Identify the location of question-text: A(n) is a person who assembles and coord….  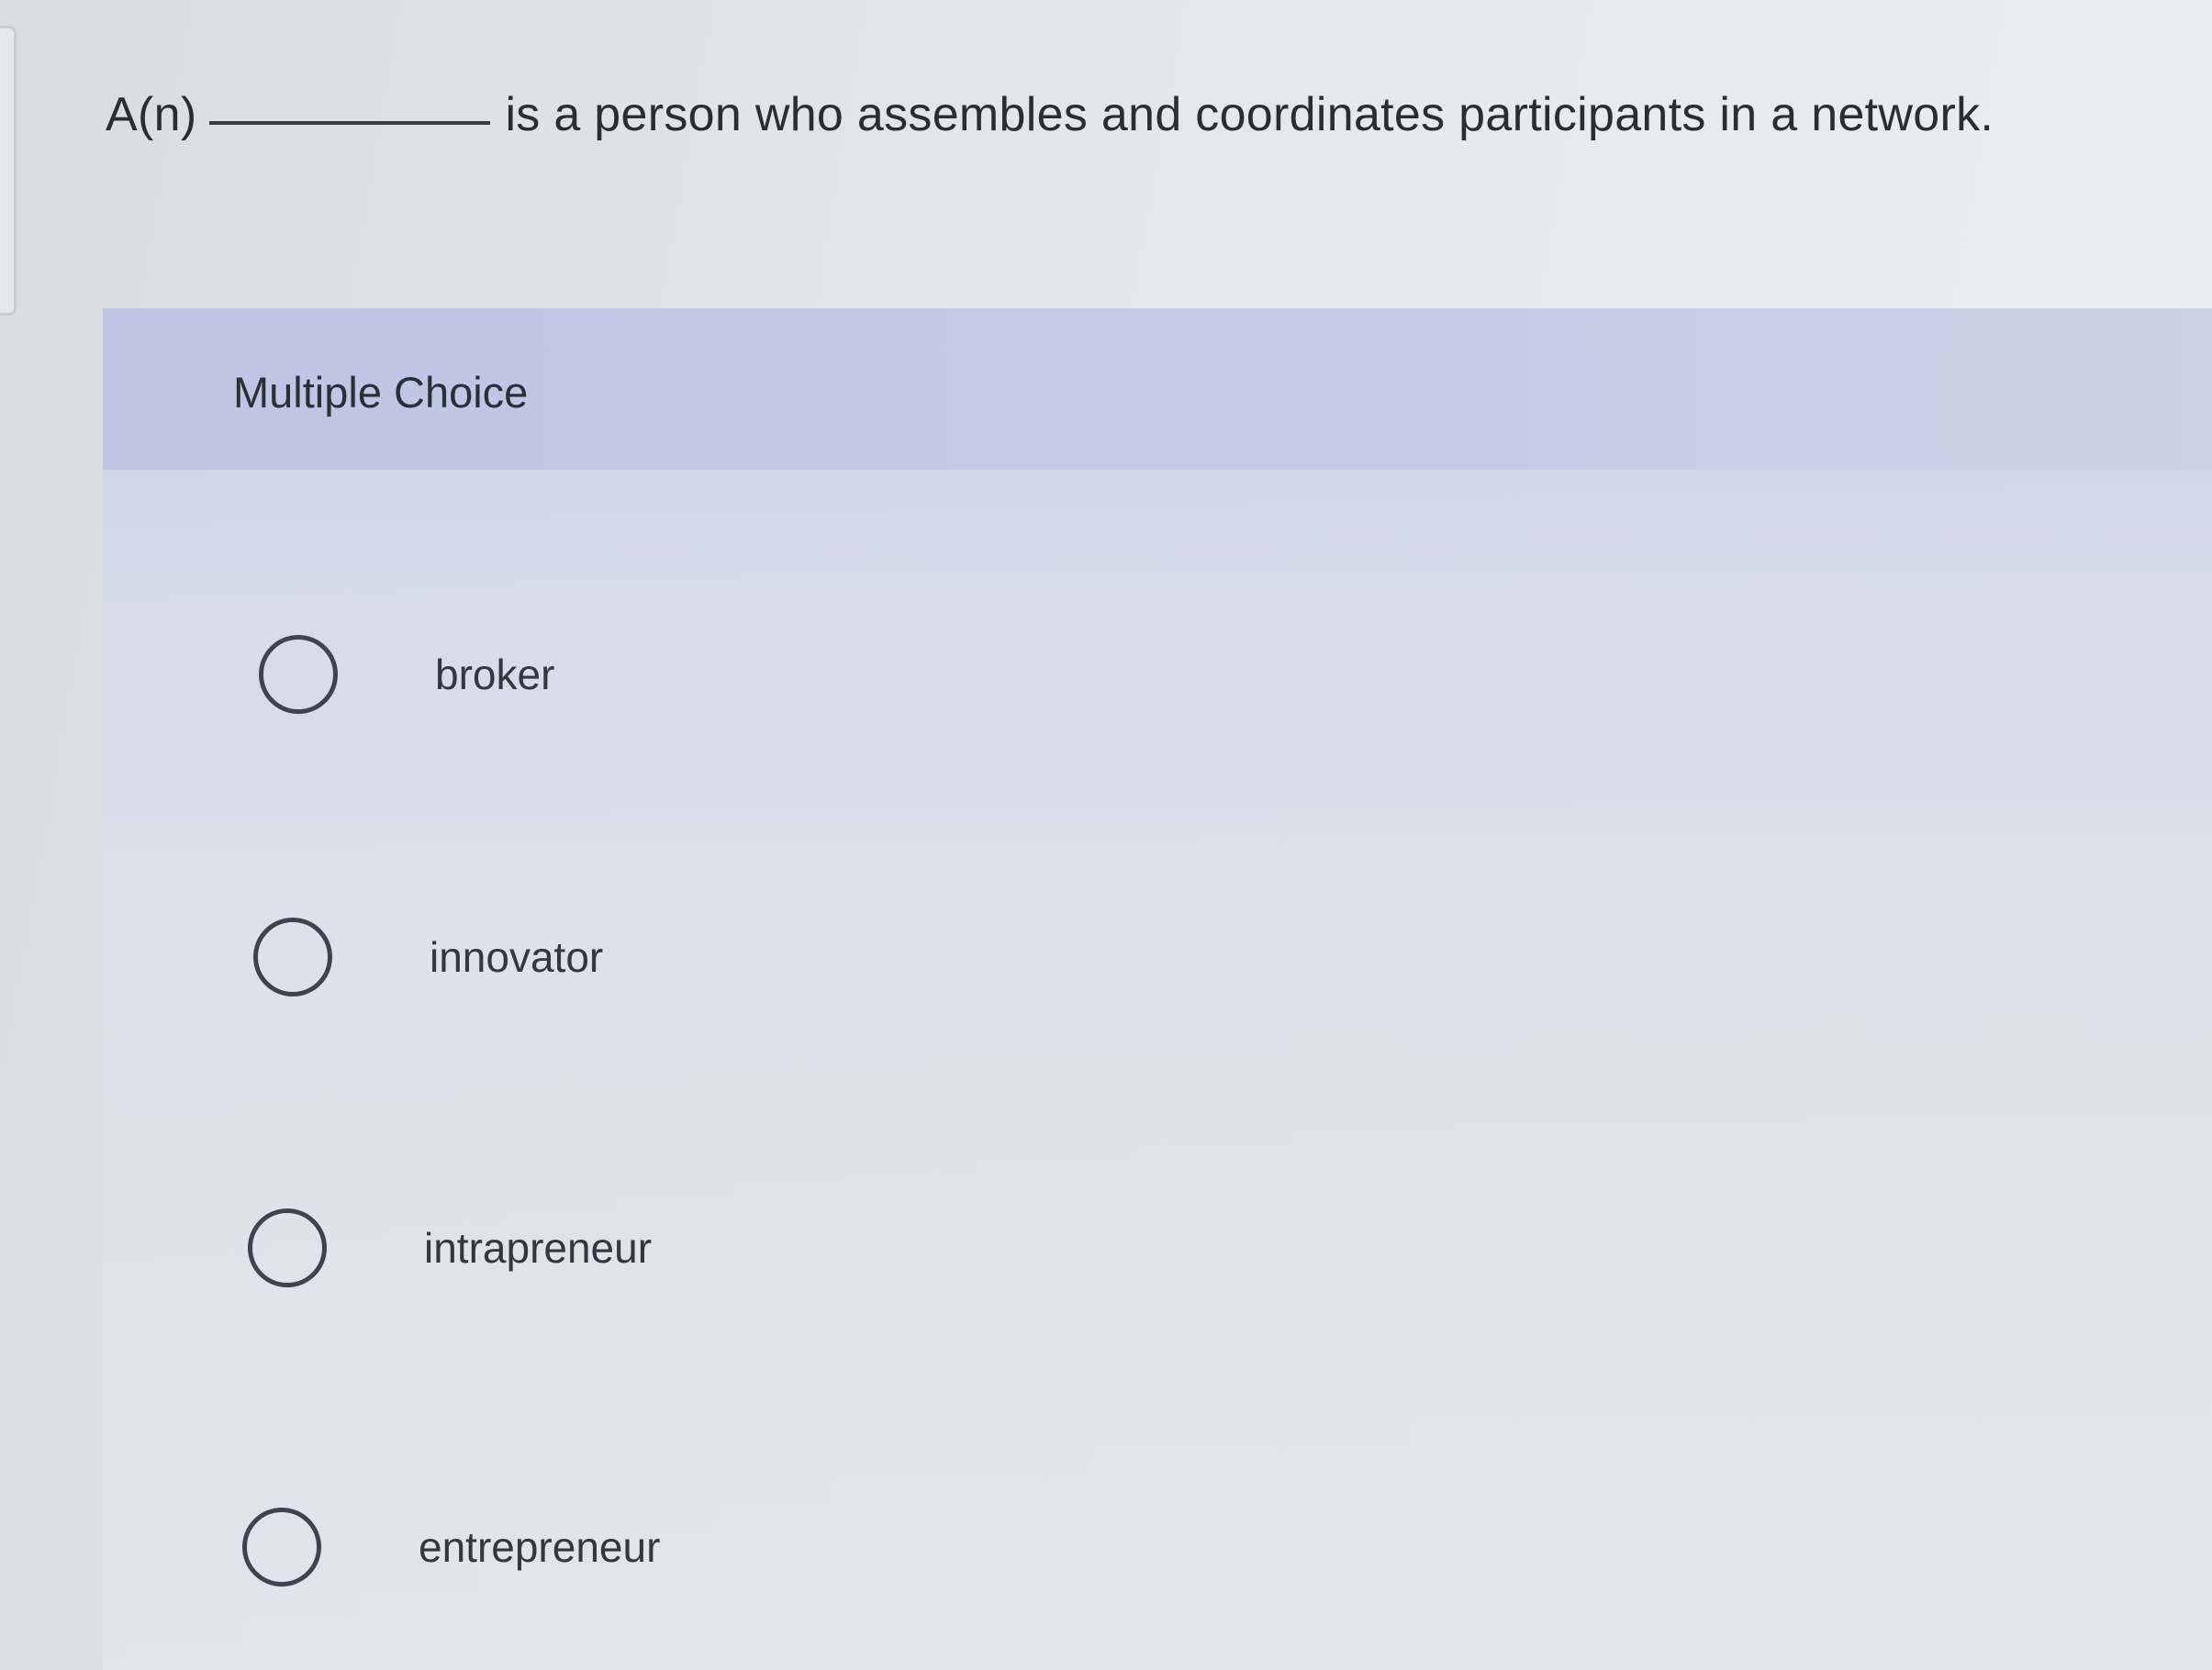
(1050, 114).